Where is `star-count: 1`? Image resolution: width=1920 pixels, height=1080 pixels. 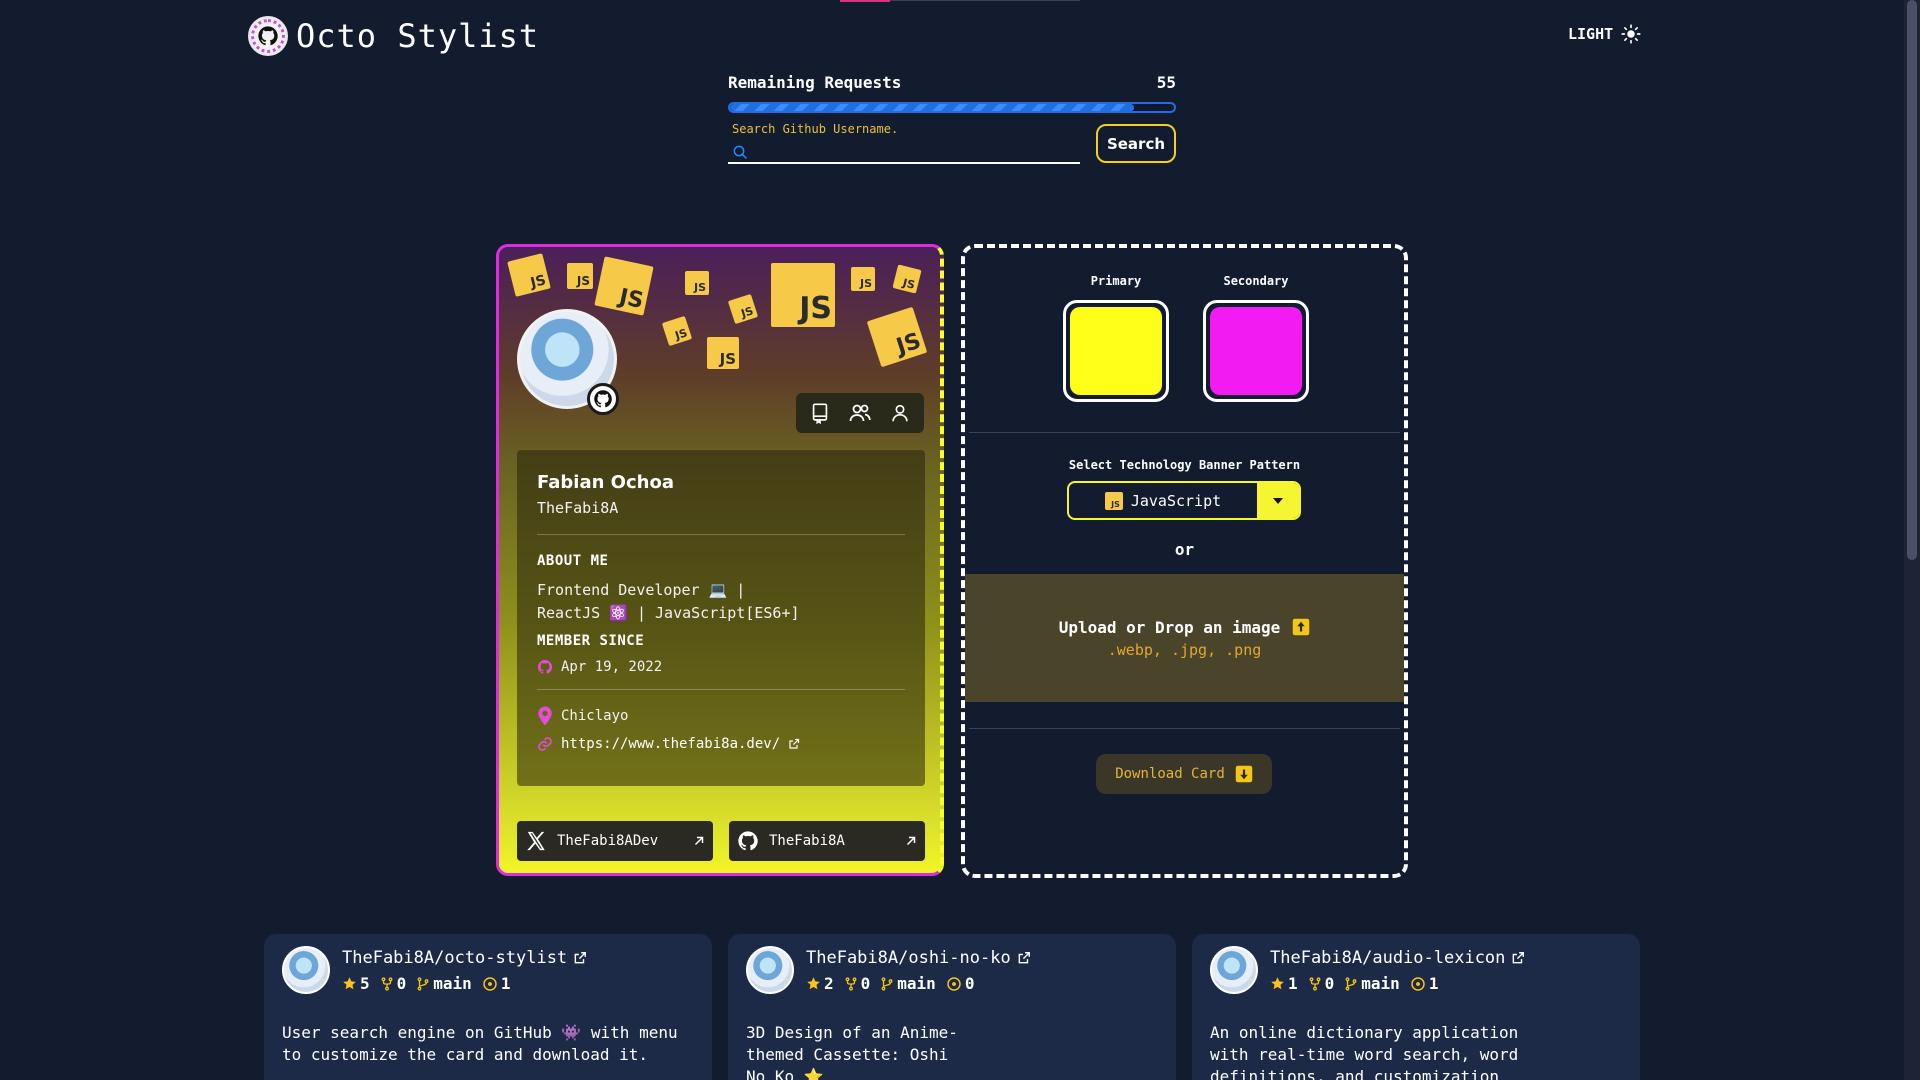 star-count: 1 is located at coordinates (1293, 983).